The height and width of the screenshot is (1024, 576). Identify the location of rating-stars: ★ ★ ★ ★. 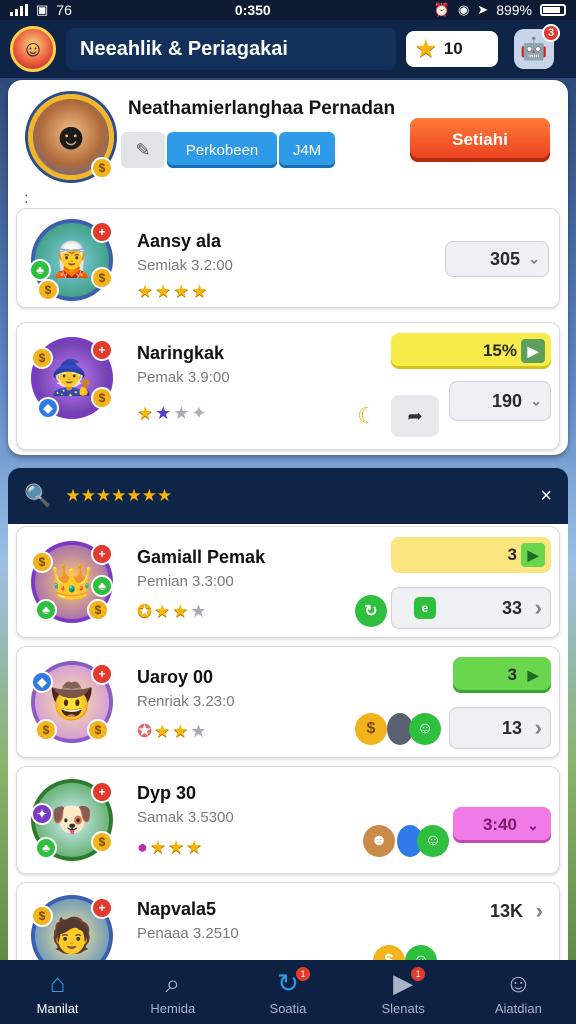
(172, 291).